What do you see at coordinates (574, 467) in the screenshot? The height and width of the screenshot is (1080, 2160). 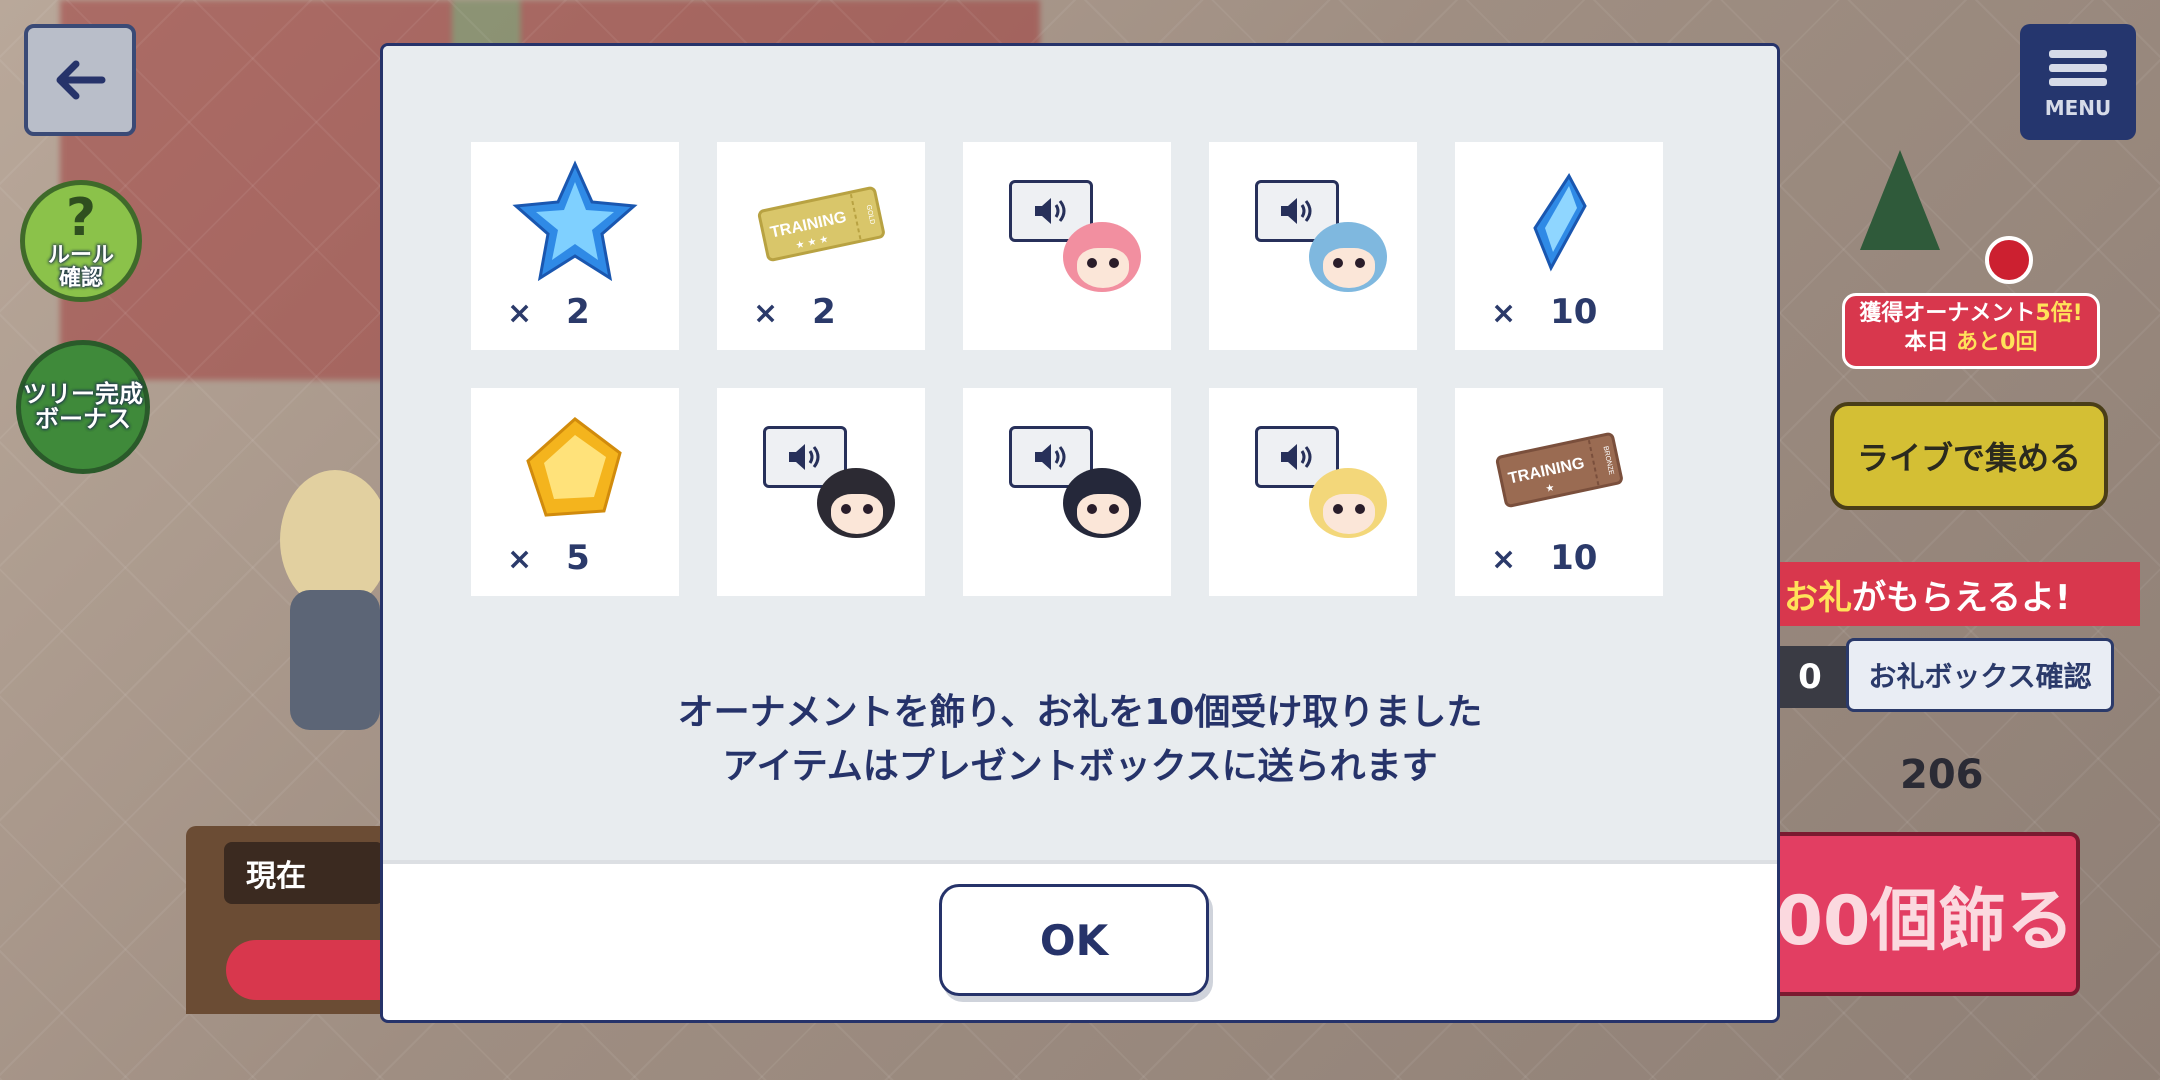 I see `yellow-gem-icon` at bounding box center [574, 467].